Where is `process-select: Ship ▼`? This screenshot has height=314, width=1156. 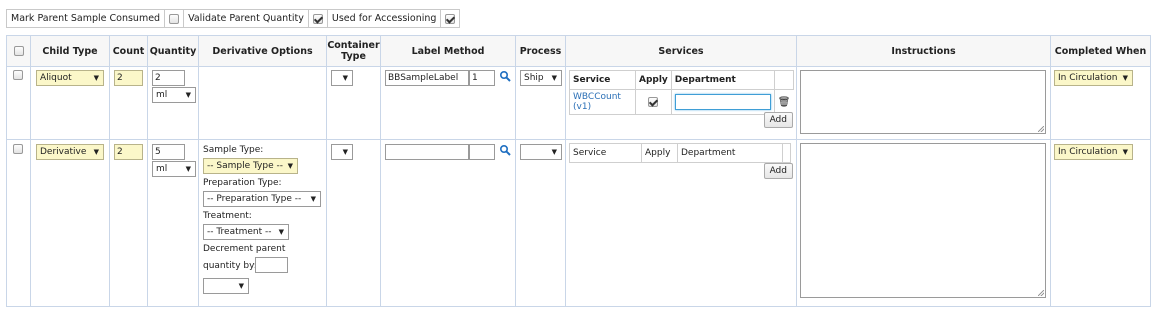
process-select: Ship ▼ is located at coordinates (541, 78).